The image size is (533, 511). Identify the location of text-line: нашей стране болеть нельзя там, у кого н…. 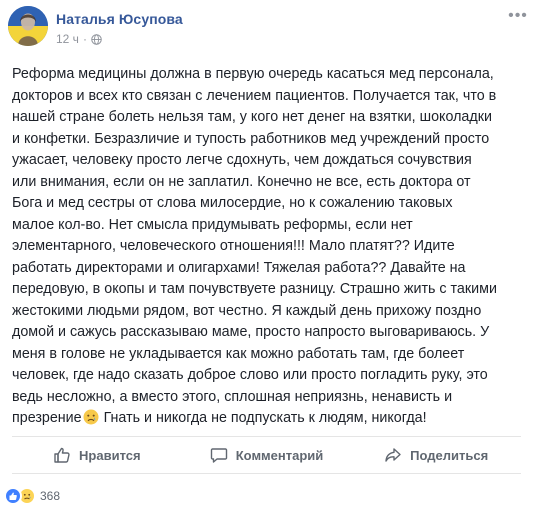
(252, 117).